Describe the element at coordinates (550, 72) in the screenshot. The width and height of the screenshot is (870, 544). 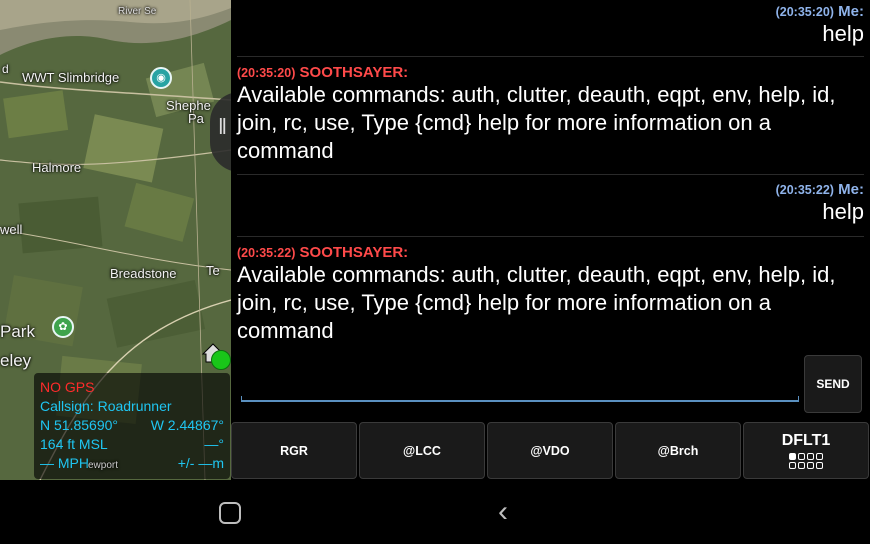
I see `message-header: (20:35:20) SOOTHSAYER:` at that location.